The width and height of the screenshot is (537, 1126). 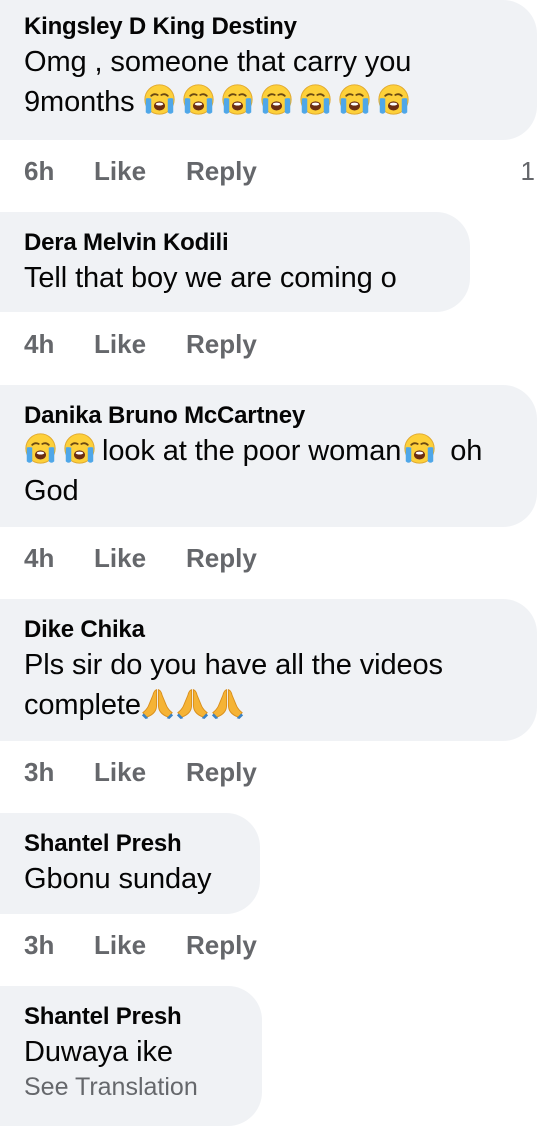 What do you see at coordinates (59, 171) in the screenshot?
I see `comment-time: 6h` at bounding box center [59, 171].